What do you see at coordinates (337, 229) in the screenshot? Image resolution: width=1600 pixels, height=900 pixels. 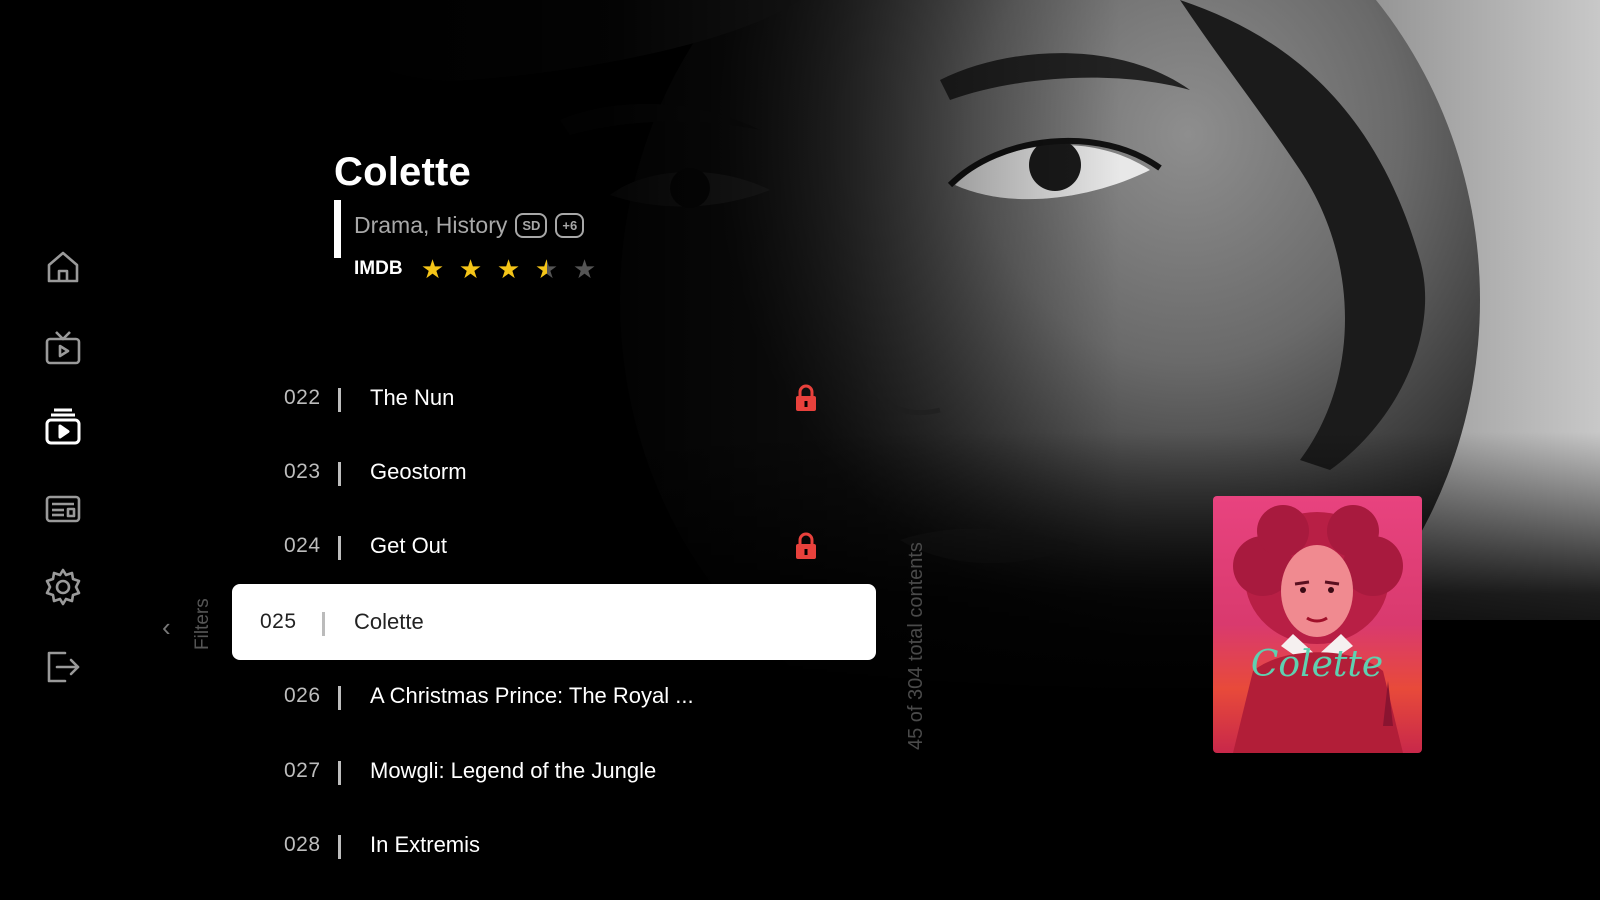 I see `meta-accent-bar` at bounding box center [337, 229].